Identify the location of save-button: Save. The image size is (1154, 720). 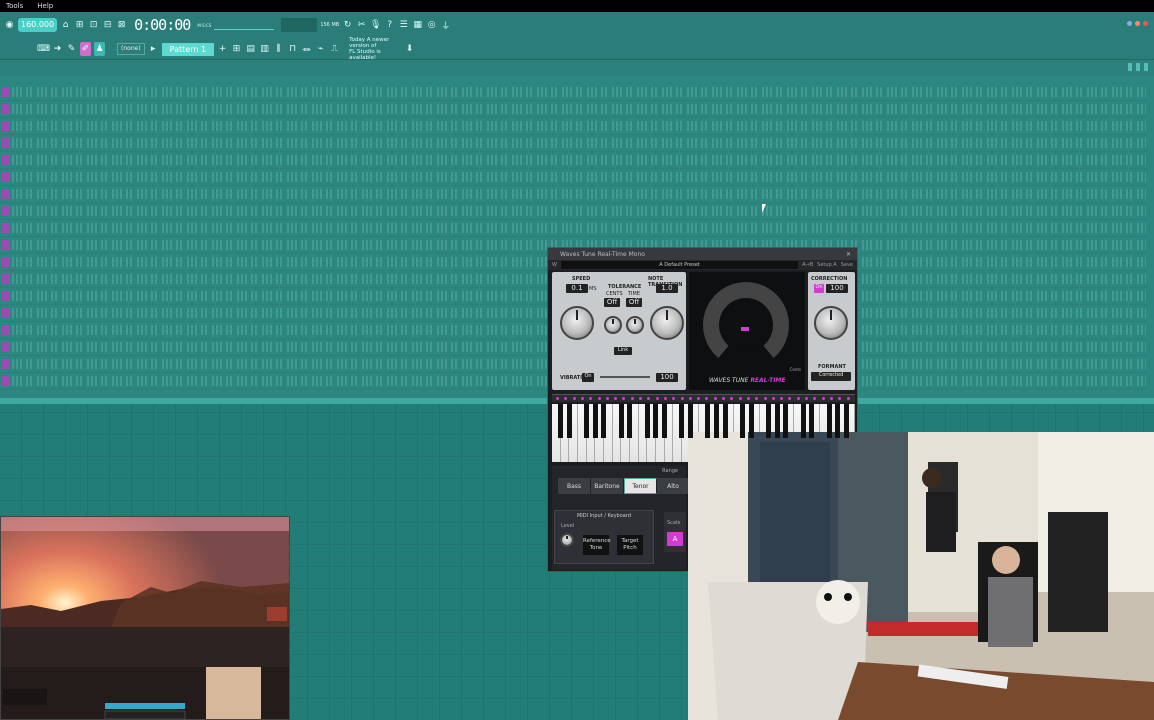
(847, 265).